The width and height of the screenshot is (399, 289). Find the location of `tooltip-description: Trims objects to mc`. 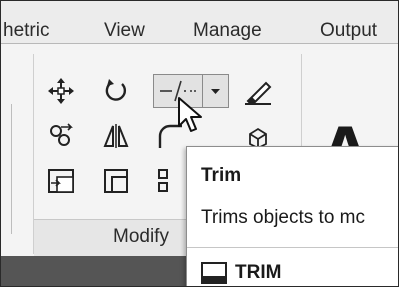

tooltip-description: Trims objects to mc is located at coordinates (283, 217).